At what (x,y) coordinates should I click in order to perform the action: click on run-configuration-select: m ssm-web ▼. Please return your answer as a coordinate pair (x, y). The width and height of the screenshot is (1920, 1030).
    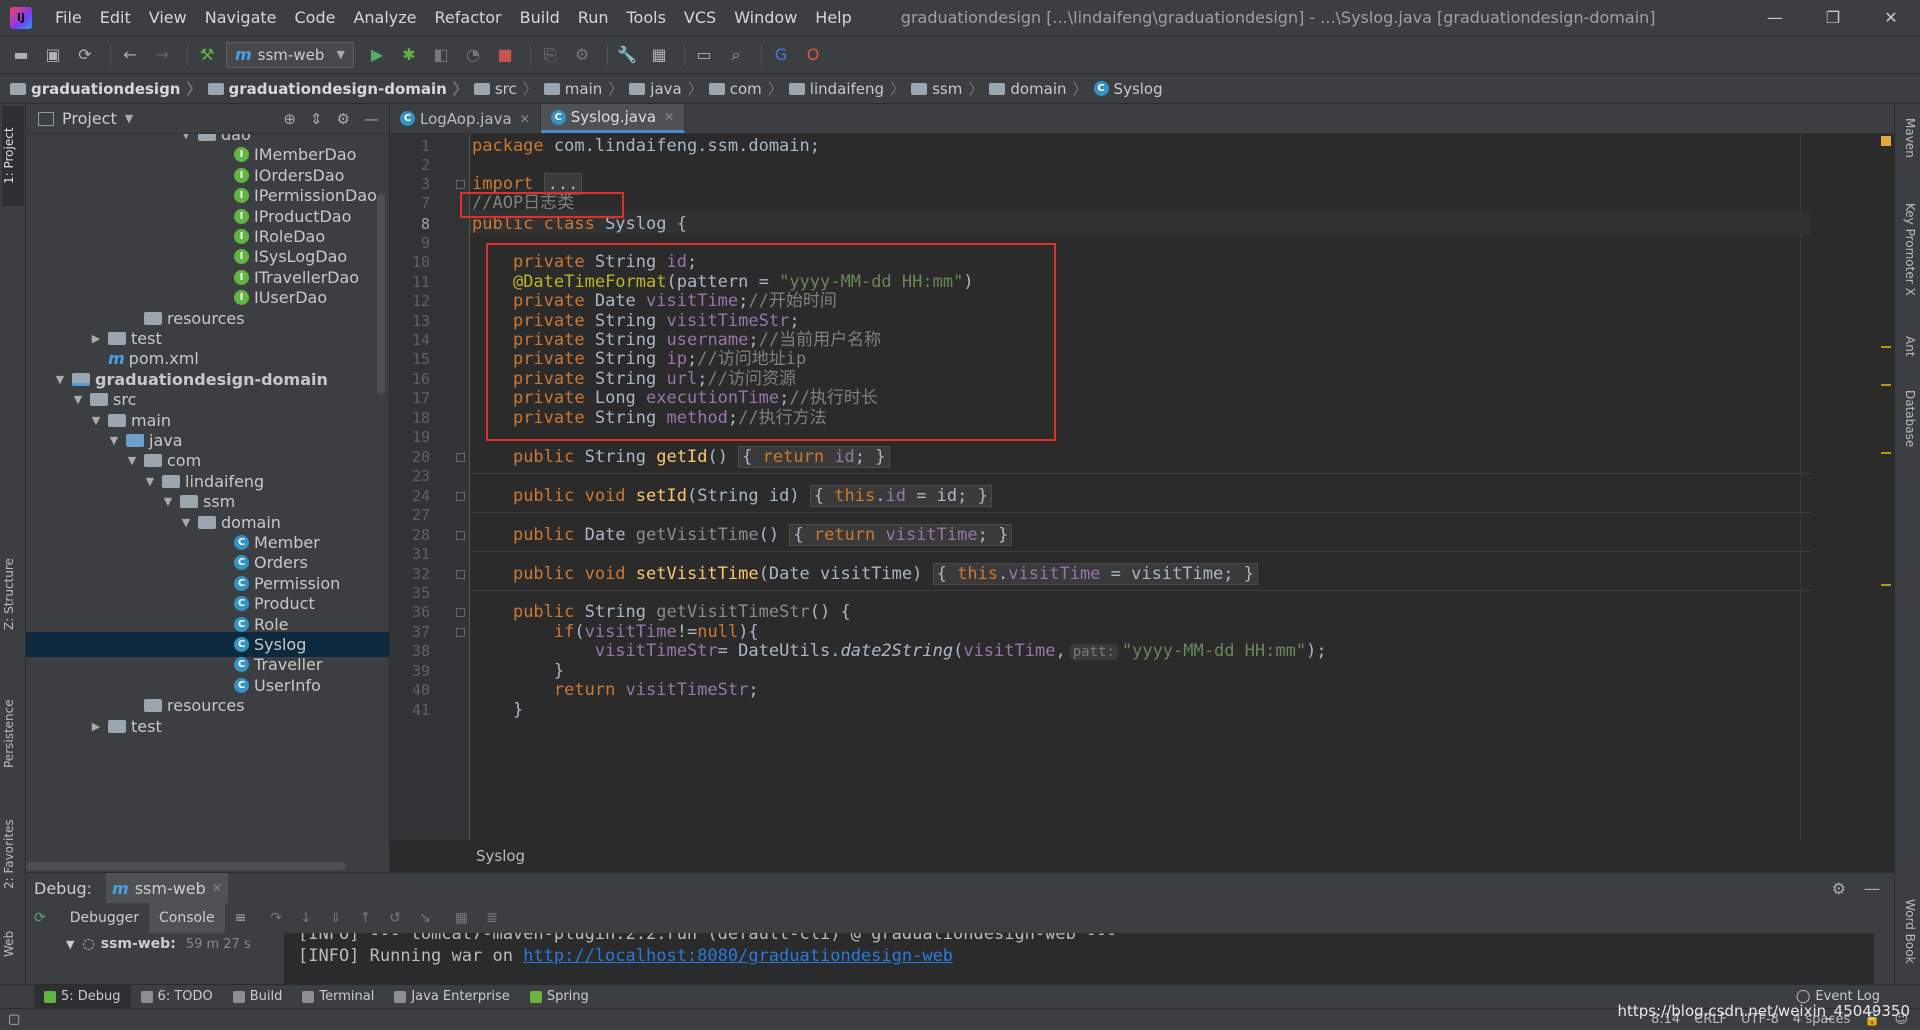
    Looking at the image, I should click on (290, 54).